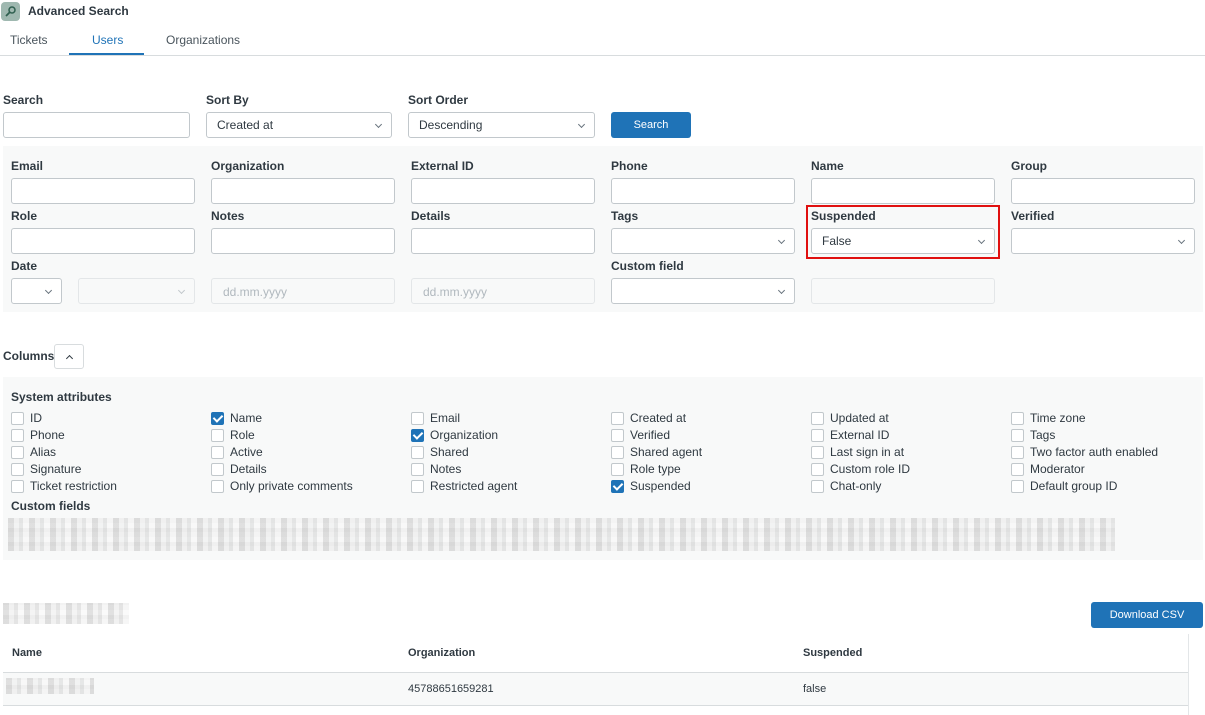 This screenshot has width=1205, height=715. I want to click on checkbox-name: Name, so click(236, 418).